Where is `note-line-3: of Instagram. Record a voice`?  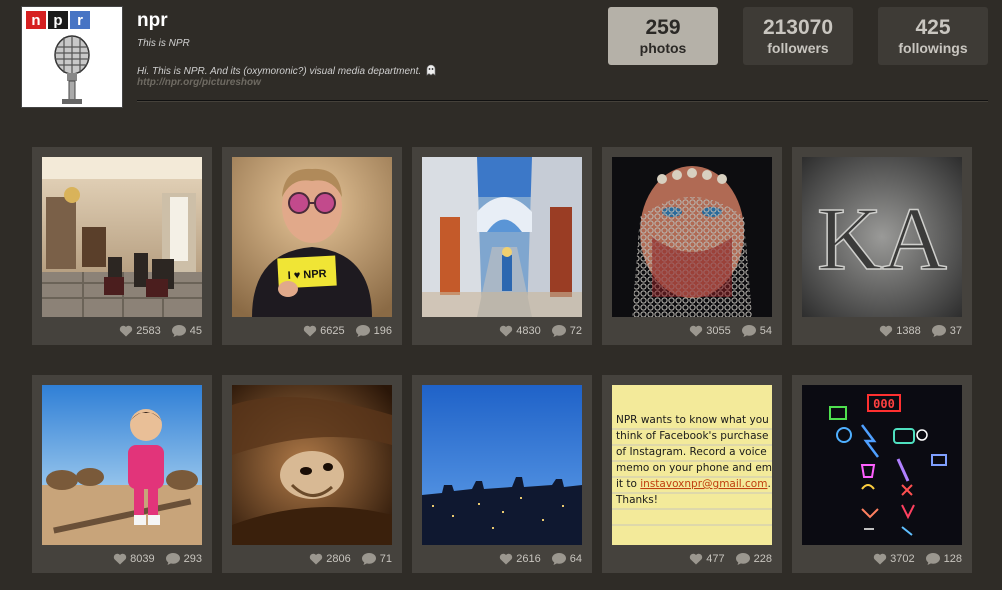 note-line-3: of Instagram. Record a voice is located at coordinates (691, 452).